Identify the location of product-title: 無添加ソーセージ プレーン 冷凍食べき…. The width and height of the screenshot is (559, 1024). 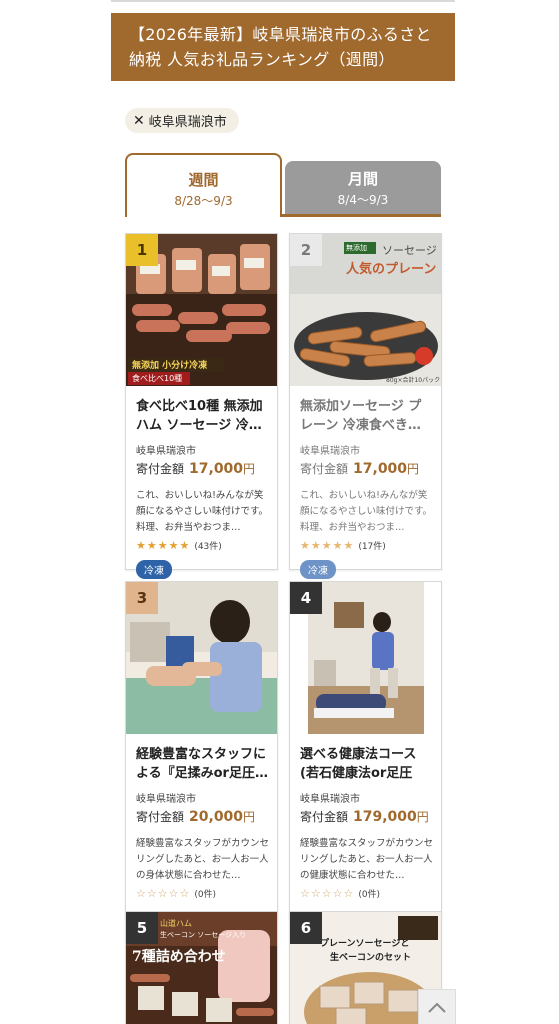
(367, 416).